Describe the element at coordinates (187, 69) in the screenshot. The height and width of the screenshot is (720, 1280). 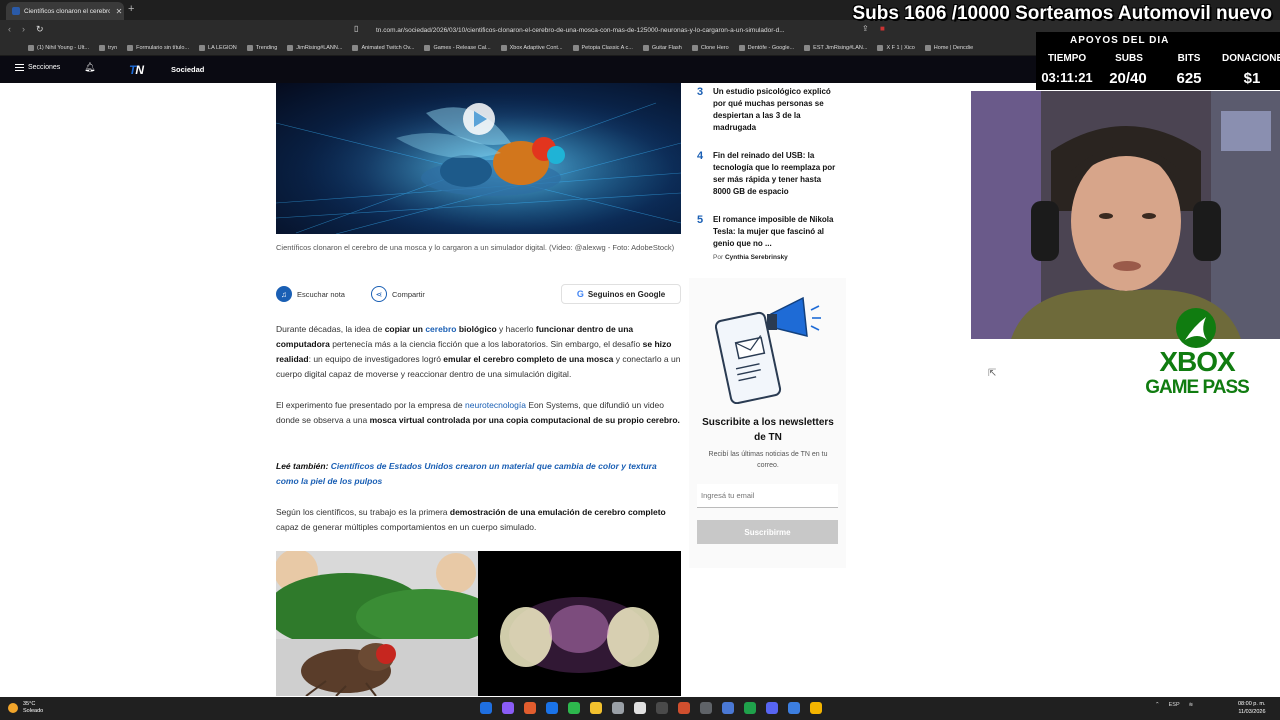
I see `section-title: Sociedad` at that location.